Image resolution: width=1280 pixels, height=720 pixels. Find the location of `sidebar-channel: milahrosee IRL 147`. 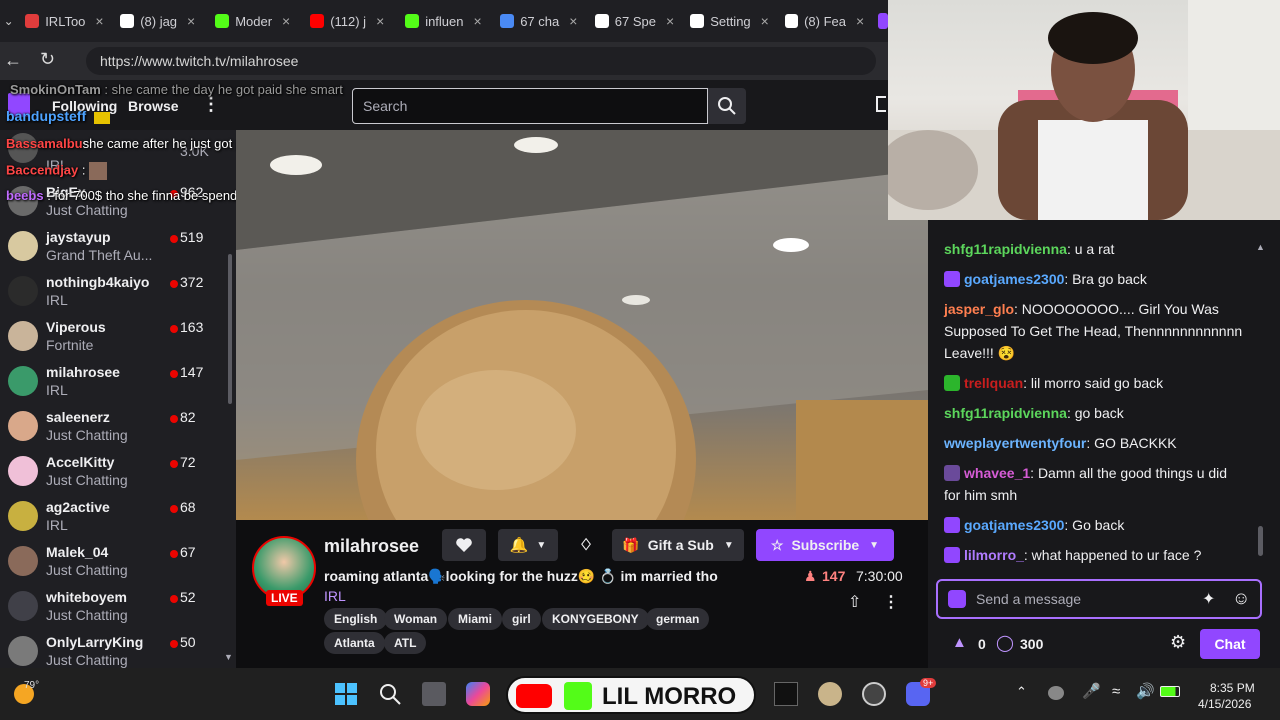

sidebar-channel: milahrosee IRL 147 is located at coordinates (115, 382).